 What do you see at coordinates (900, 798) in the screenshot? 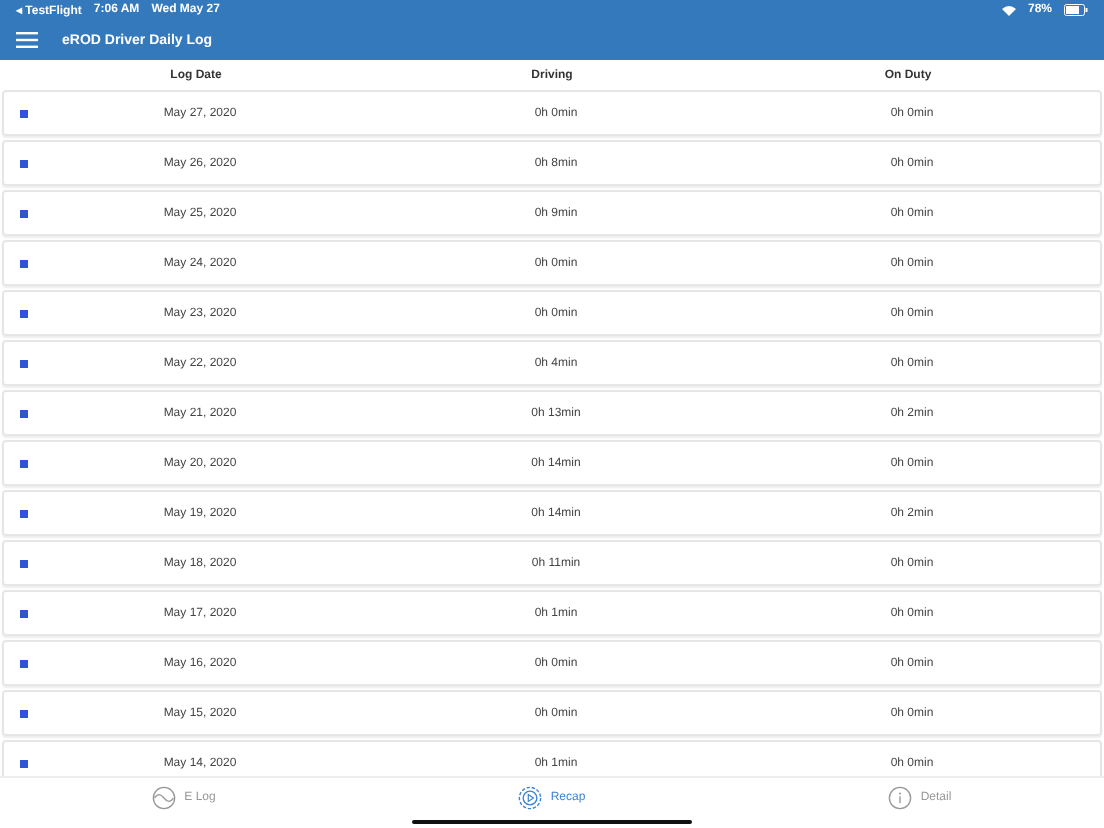
I see `info-icon` at bounding box center [900, 798].